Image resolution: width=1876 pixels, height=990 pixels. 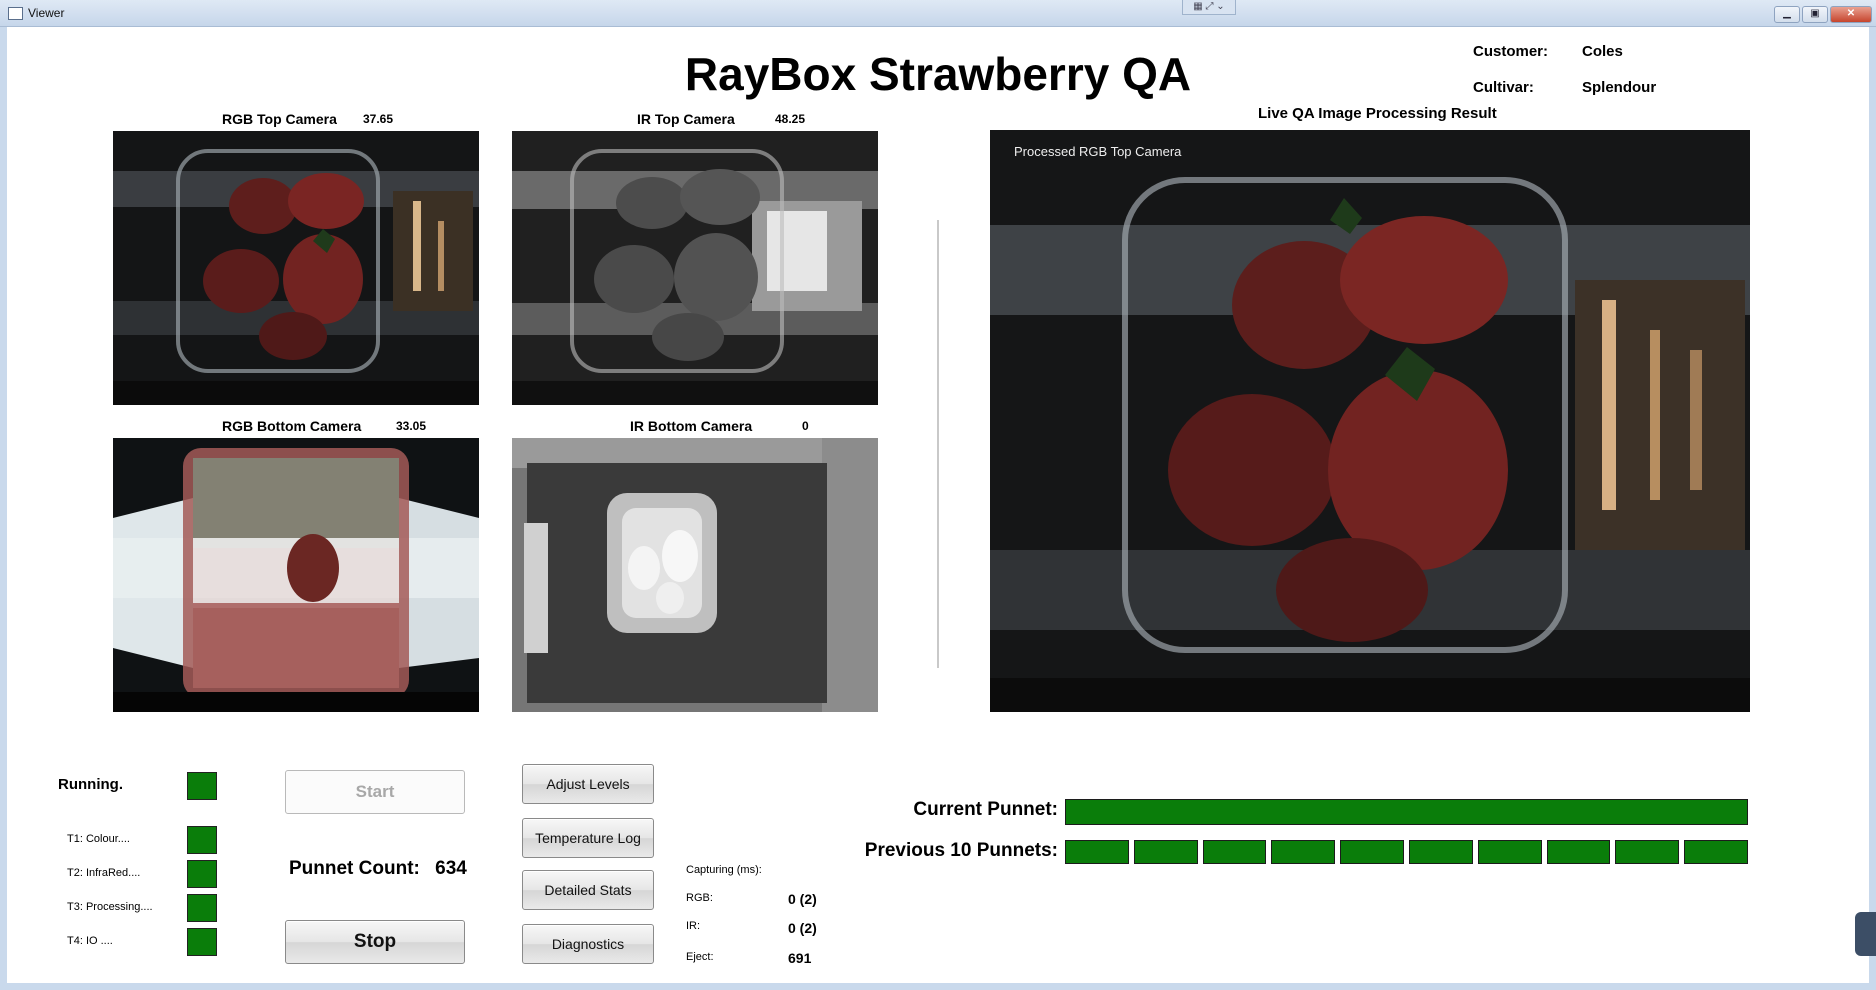 I want to click on vertical-divider, so click(x=938, y=444).